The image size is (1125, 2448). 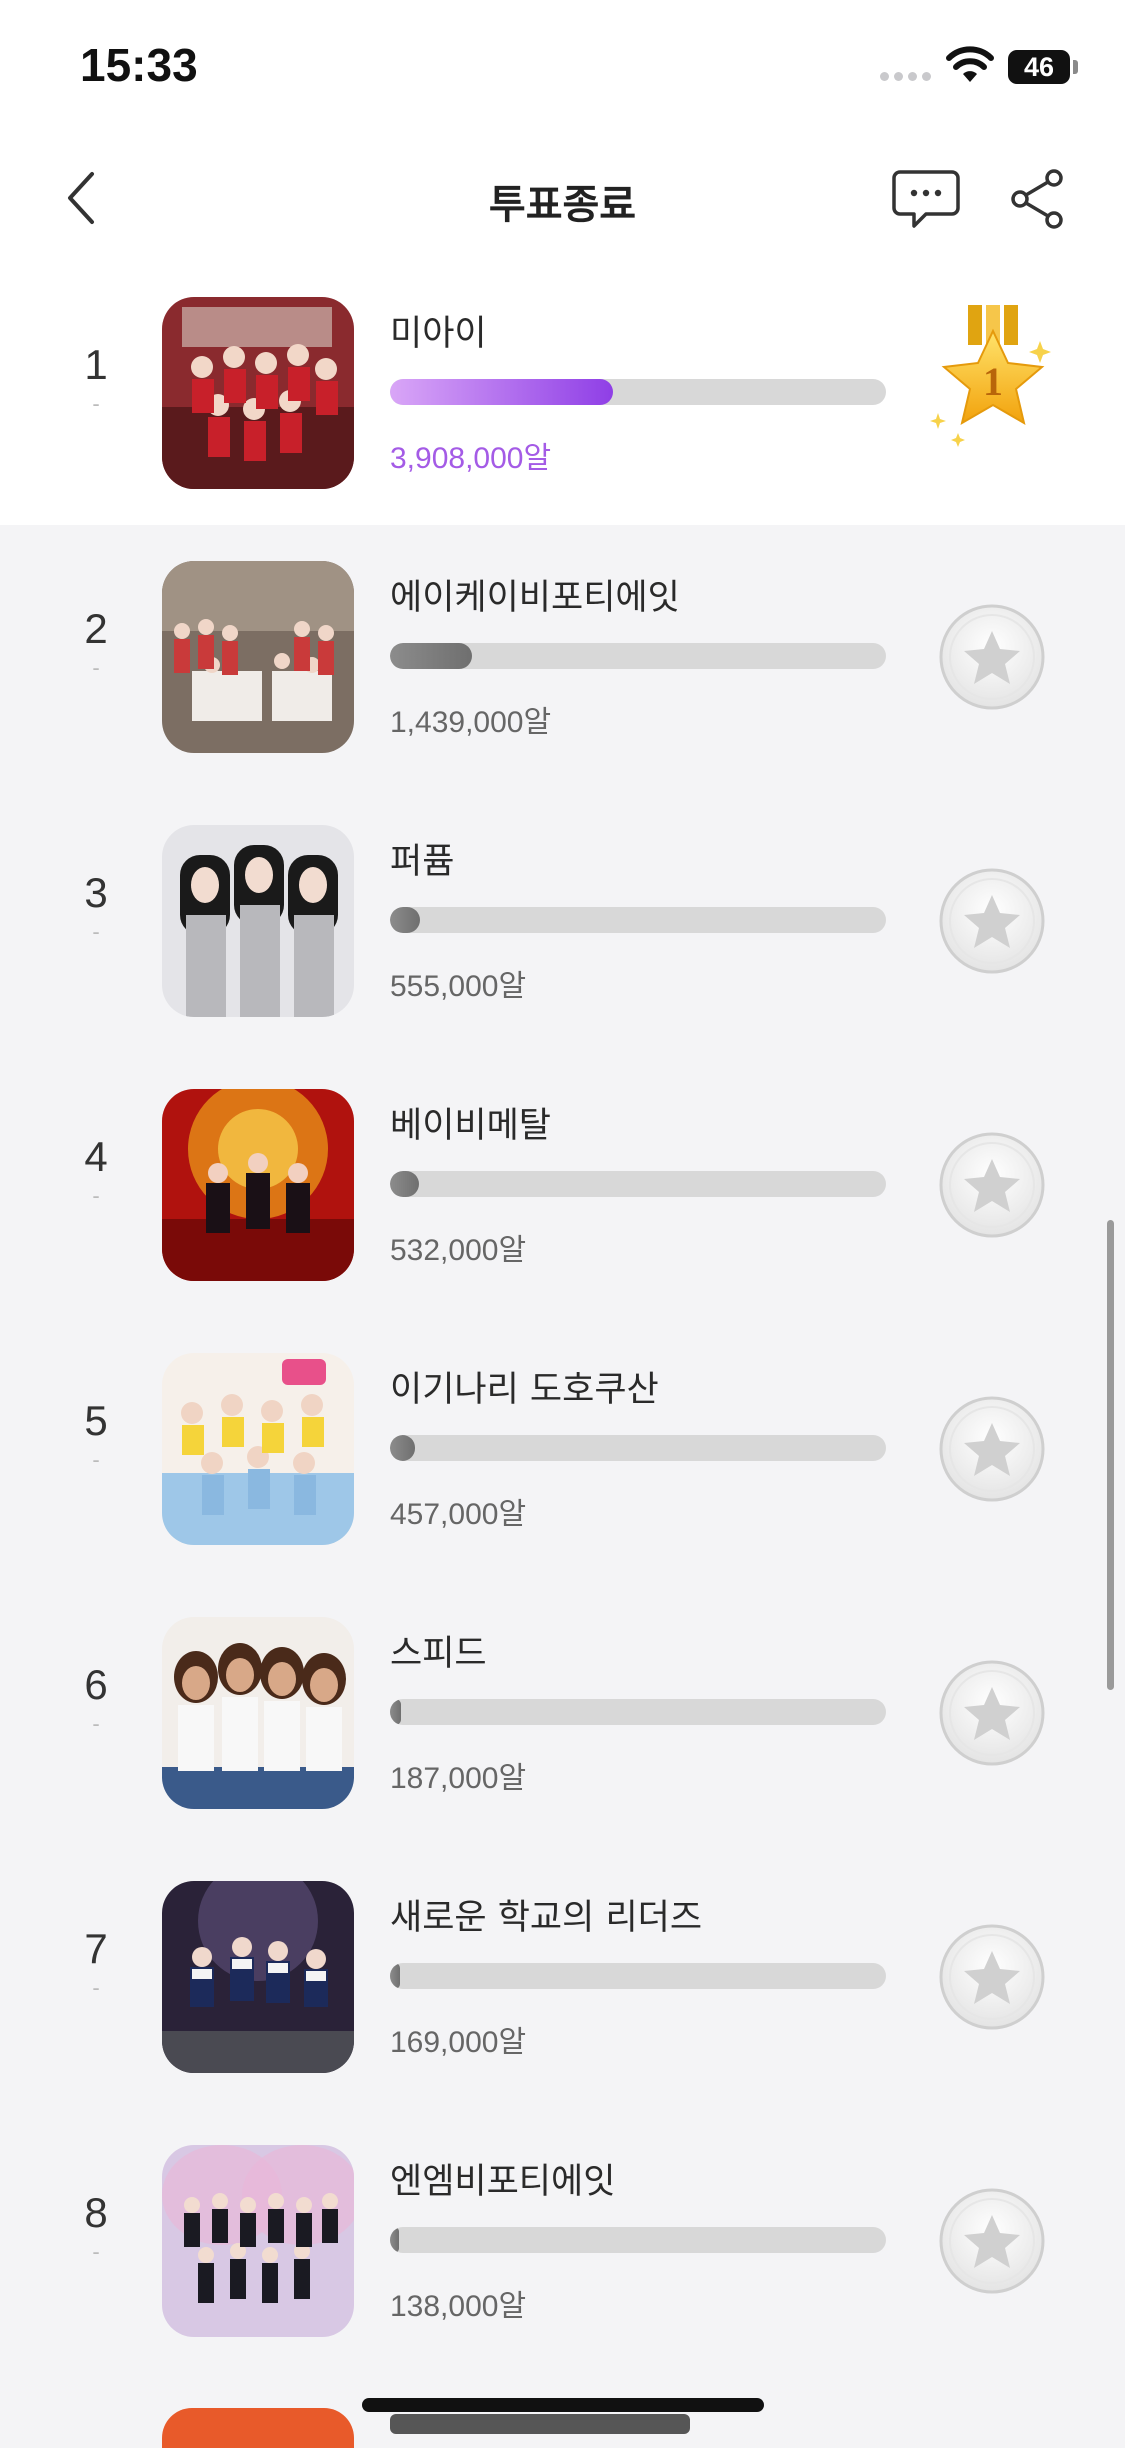 I want to click on group-name: 퍼퓸, so click(x=422, y=862).